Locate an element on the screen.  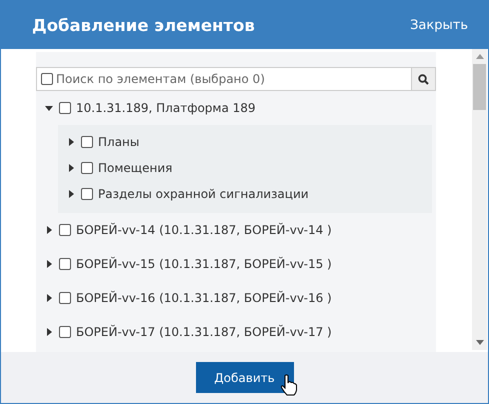
scrollbar is located at coordinates (479, 199).